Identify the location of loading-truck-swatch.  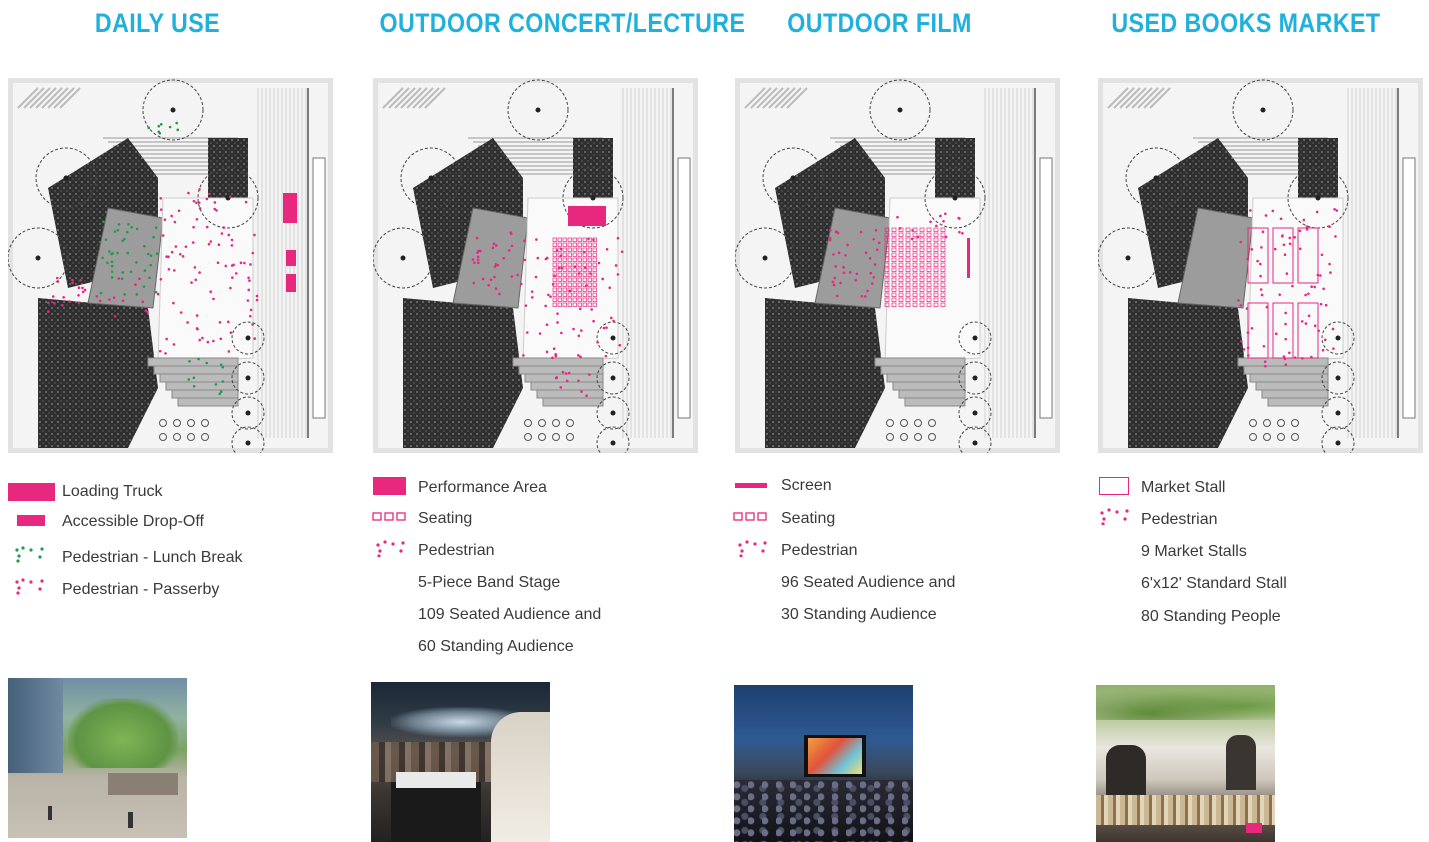
(31, 492).